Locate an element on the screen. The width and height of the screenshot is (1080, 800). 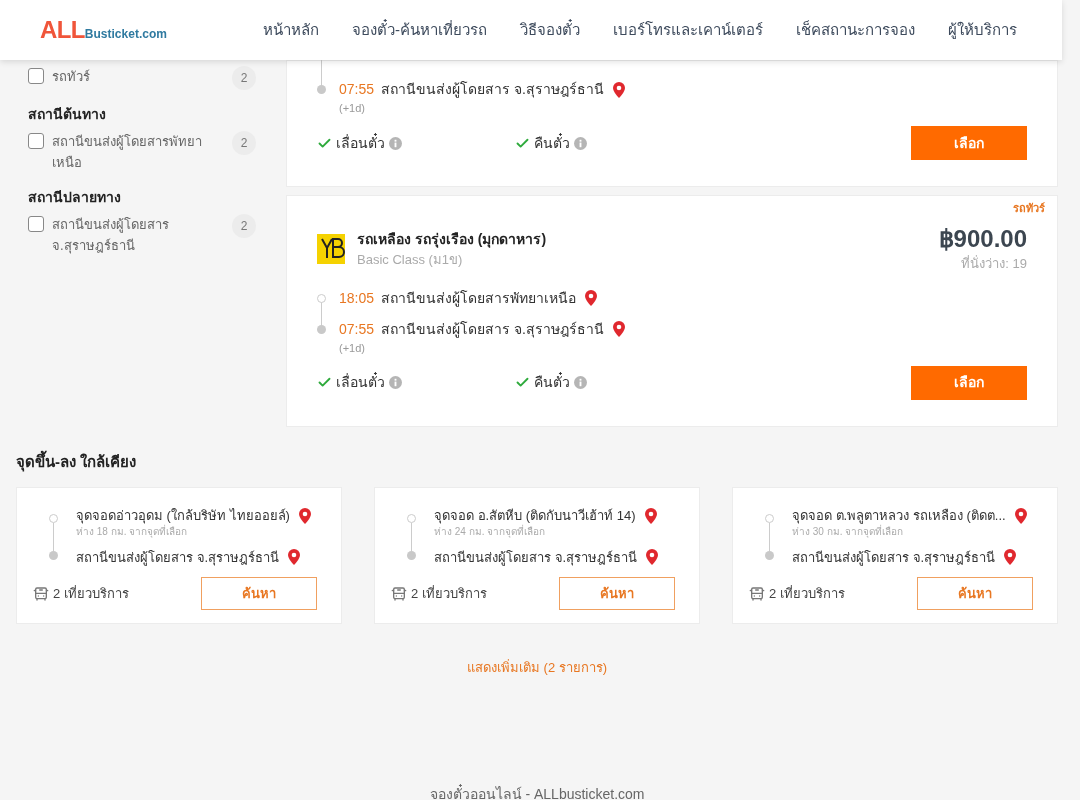
distance-note: ห่าง 18 กม. จากจุดที่เลือก is located at coordinates (132, 531).